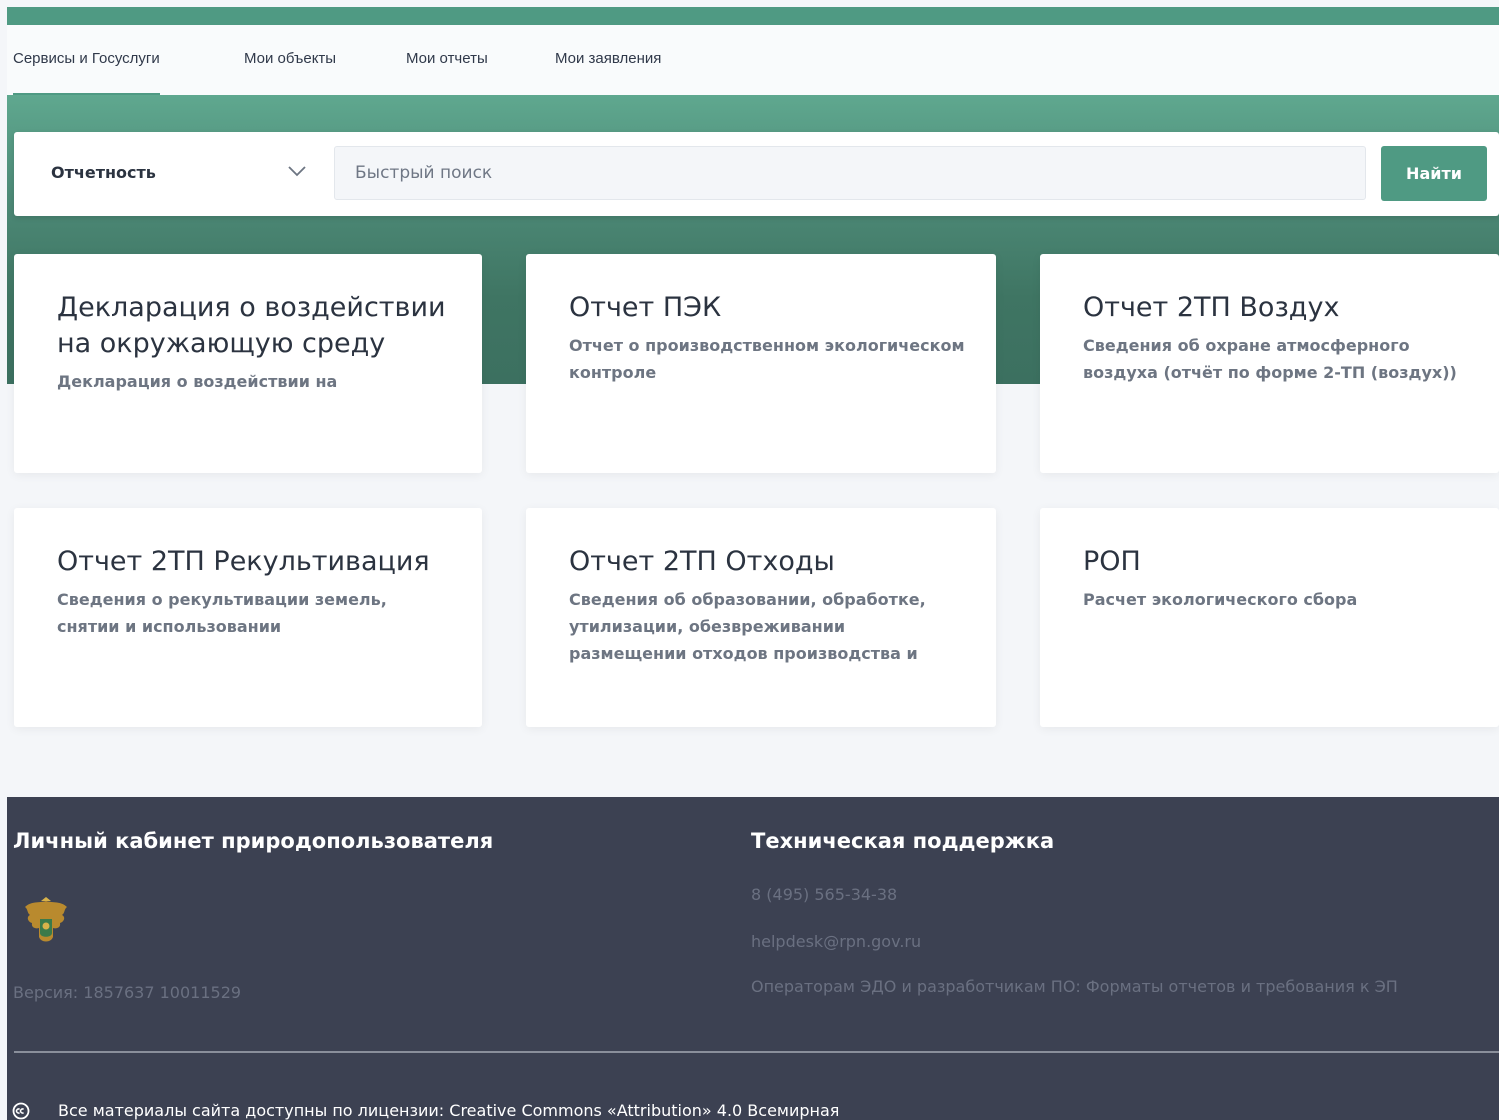 The width and height of the screenshot is (1499, 1120). What do you see at coordinates (197, 381) in the screenshot?
I see `card-description: Декларация о воздействии на` at bounding box center [197, 381].